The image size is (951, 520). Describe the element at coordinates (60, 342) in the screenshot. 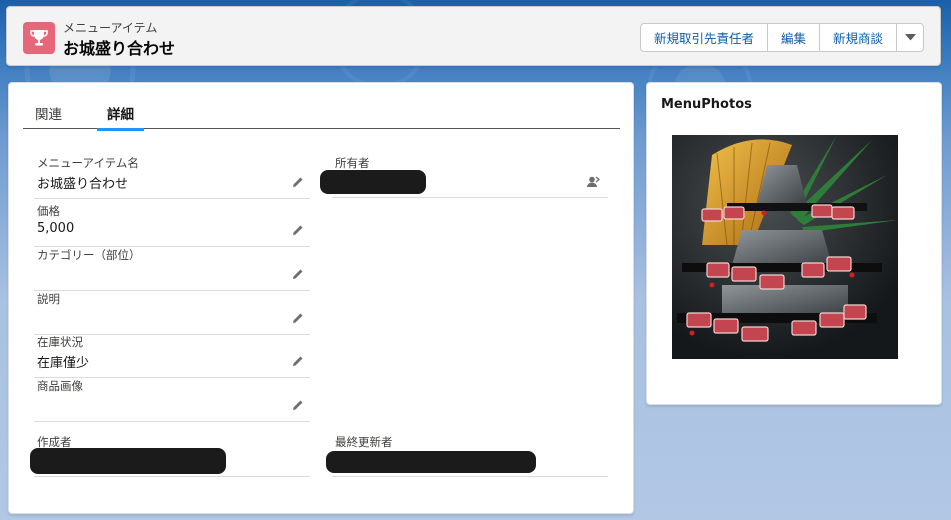

I see `field-label: 在庫状況` at that location.